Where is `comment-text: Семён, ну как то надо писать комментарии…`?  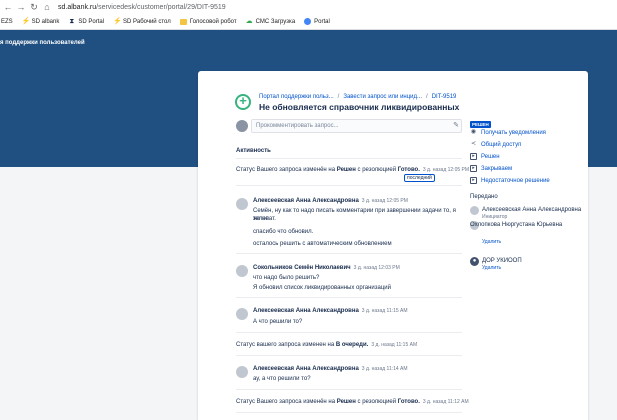 comment-text: Семён, ну как то надо писать комментарии… is located at coordinates (354, 215).